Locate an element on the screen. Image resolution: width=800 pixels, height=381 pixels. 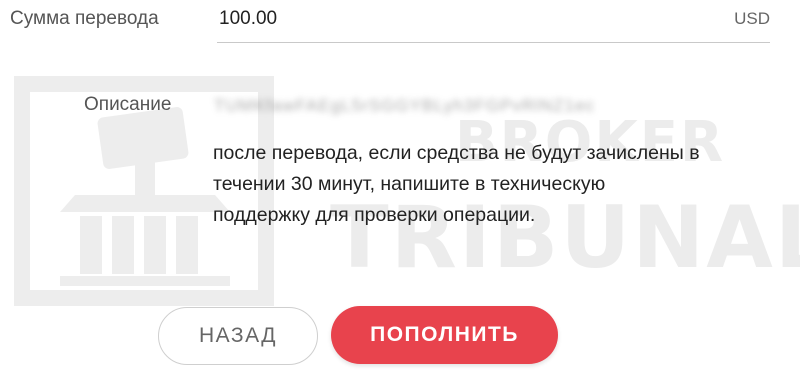
description-label: Описание is located at coordinates (128, 104).